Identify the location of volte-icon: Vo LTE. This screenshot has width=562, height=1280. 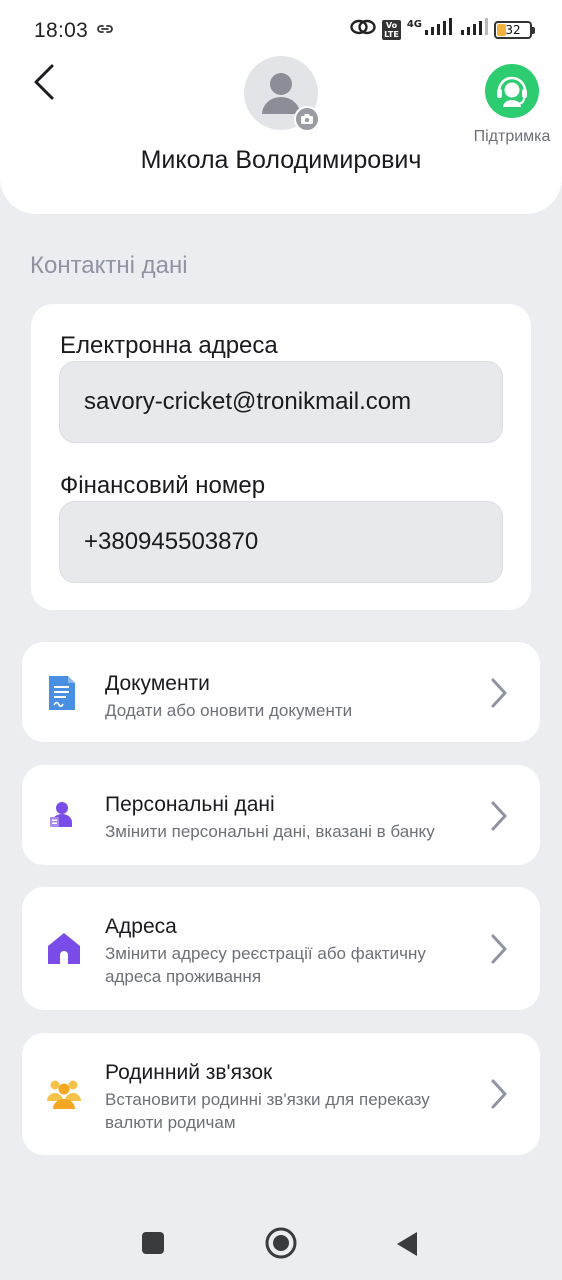
(391, 29).